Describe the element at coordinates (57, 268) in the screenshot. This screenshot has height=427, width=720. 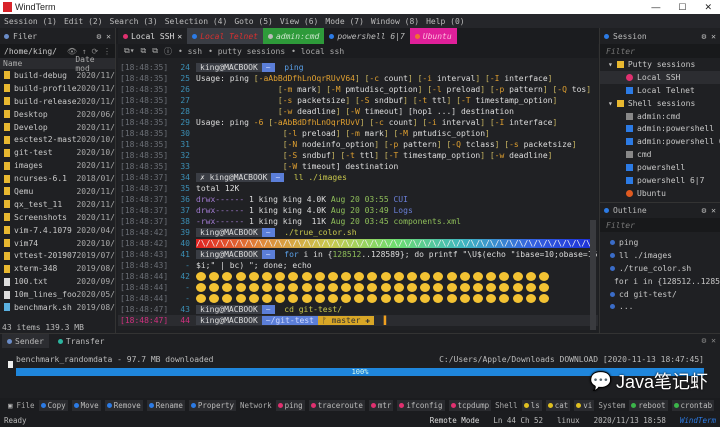
I see `file-row: xterm-348 2019/08/` at that location.